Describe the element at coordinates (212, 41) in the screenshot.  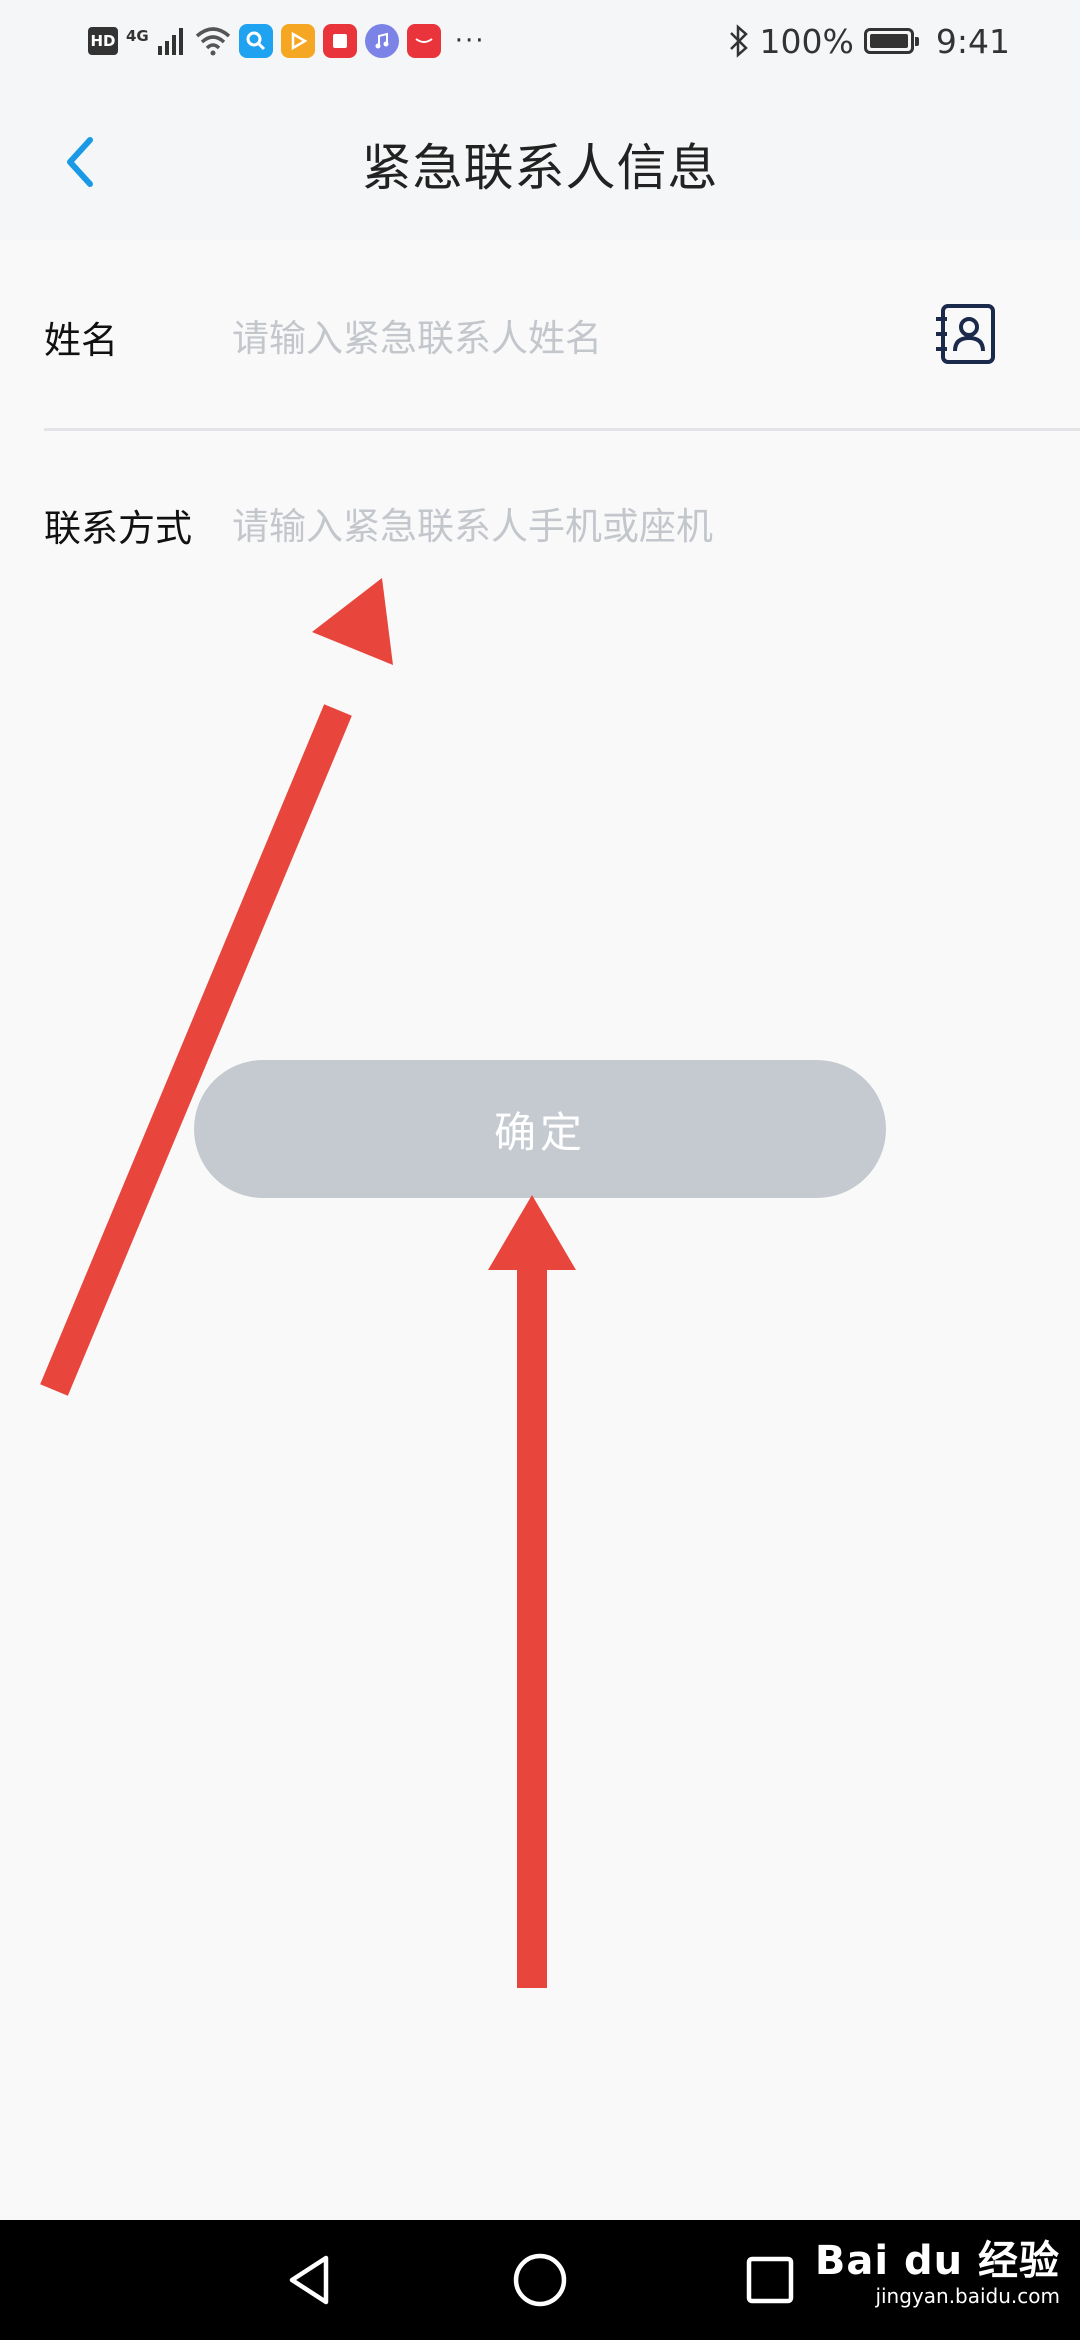
I see `wifi-icon` at that location.